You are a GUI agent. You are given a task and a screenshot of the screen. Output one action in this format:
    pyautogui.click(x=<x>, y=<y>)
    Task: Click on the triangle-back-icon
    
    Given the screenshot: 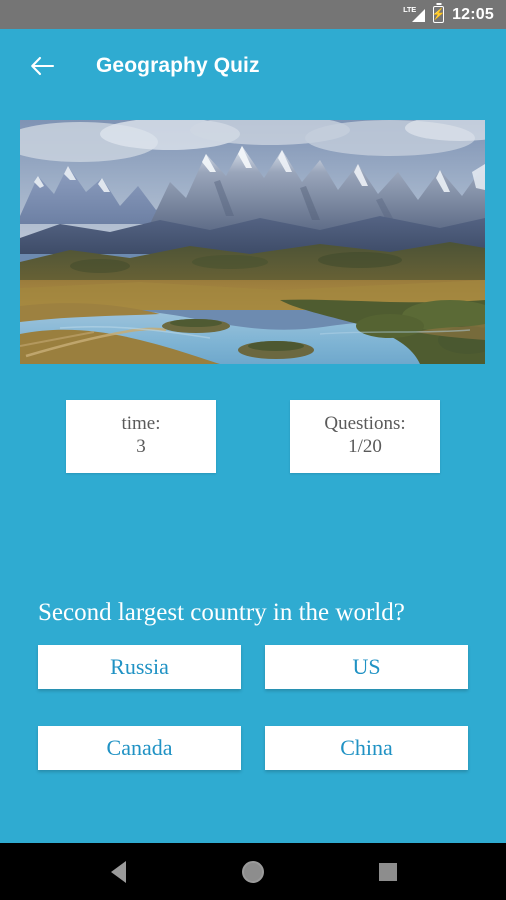 What is the action you would take?
    pyautogui.click(x=118, y=871)
    